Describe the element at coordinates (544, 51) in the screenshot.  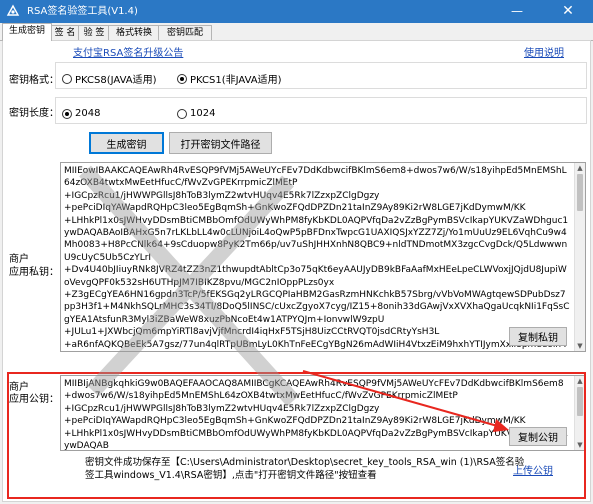
I see `help-link: 使用说明` at that location.